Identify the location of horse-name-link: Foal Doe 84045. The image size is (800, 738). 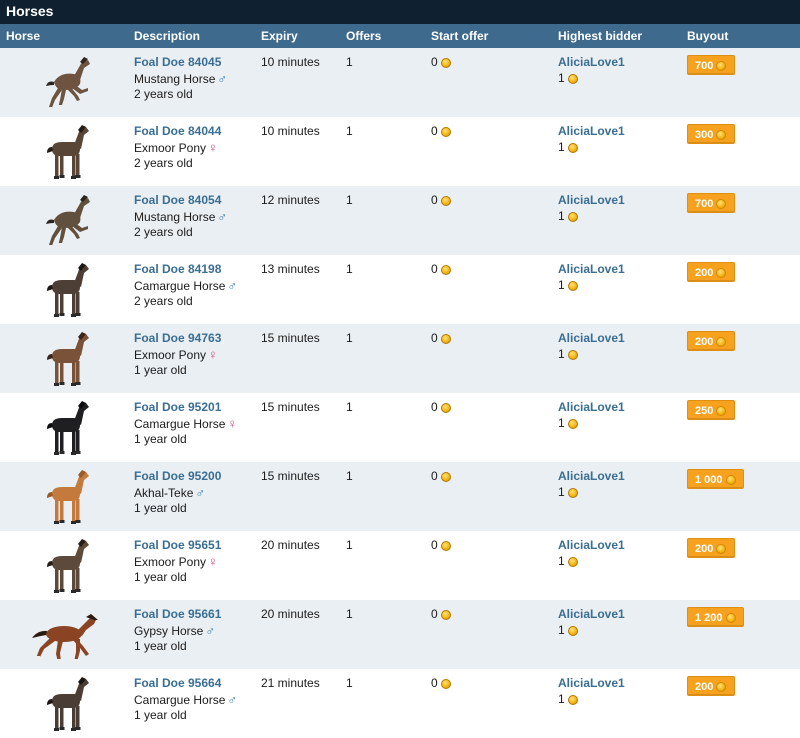
(177, 62).